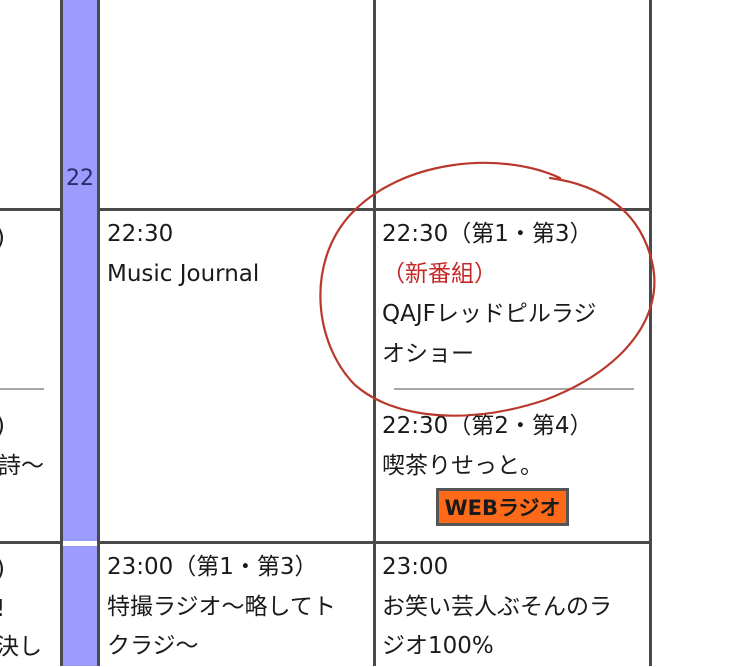  What do you see at coordinates (462, 466) in the screenshot?
I see `program-title-link: 喫茶りせっと。` at bounding box center [462, 466].